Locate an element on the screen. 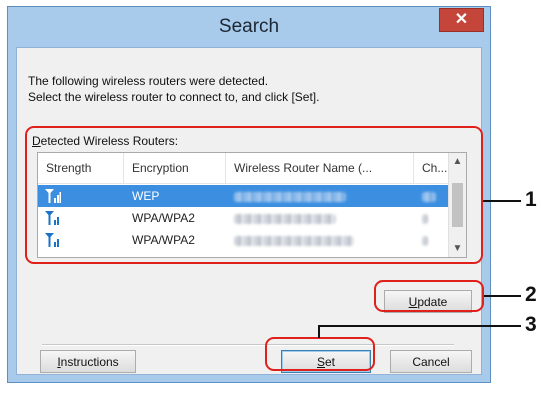 This screenshot has width=541, height=394. close-button: ✕ is located at coordinates (461, 20).